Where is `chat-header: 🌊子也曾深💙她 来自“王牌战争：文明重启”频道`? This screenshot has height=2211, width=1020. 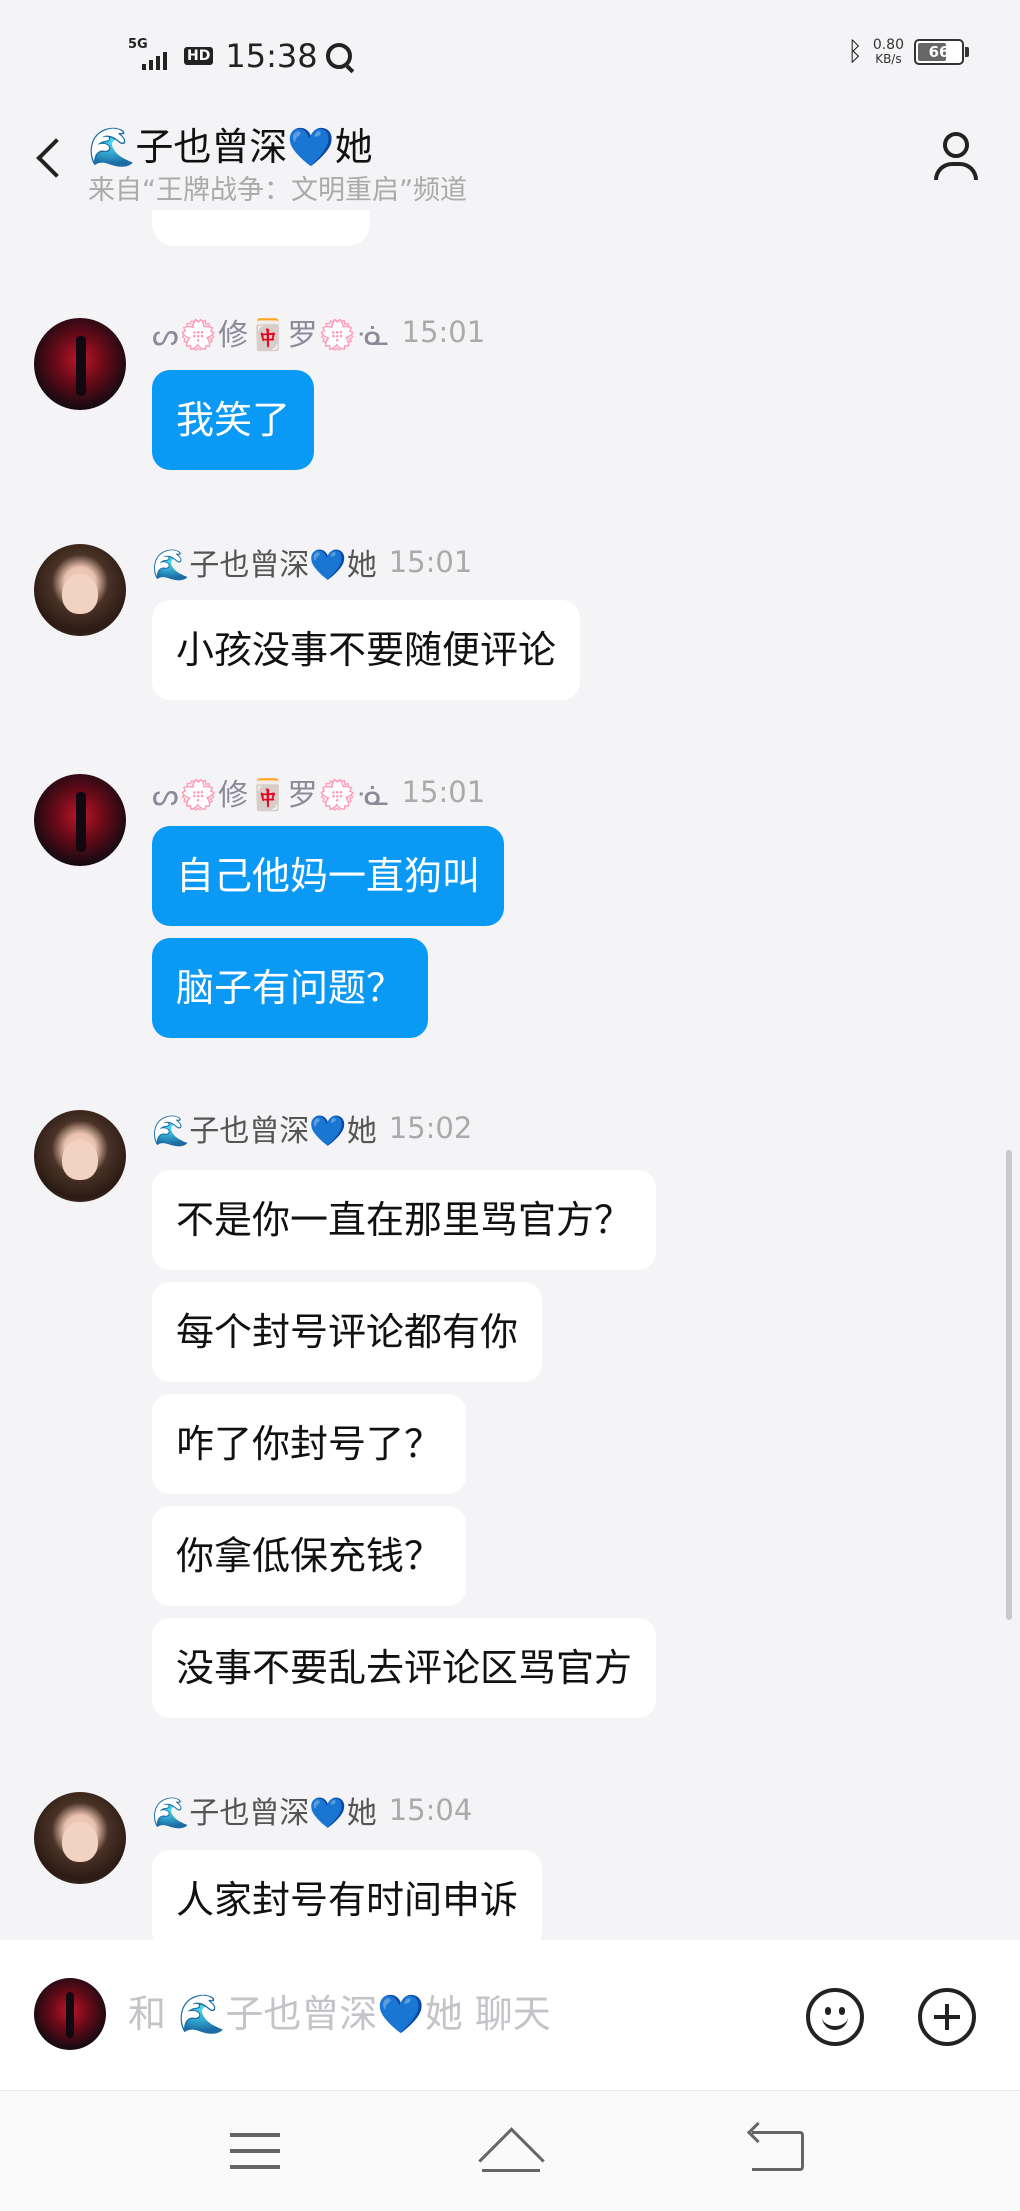
chat-header: 🌊子也曾深💙她 来自“王牌战争：文明重启”频道 is located at coordinates (510, 160).